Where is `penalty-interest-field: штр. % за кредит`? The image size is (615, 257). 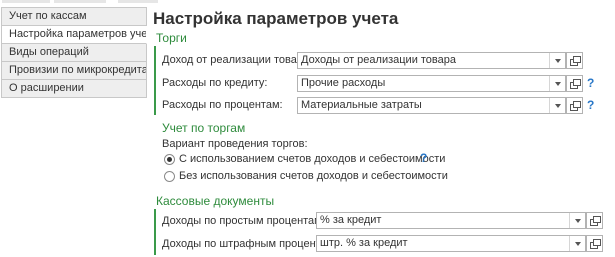
penalty-interest-field: штр. % за кредит is located at coordinates (451, 243).